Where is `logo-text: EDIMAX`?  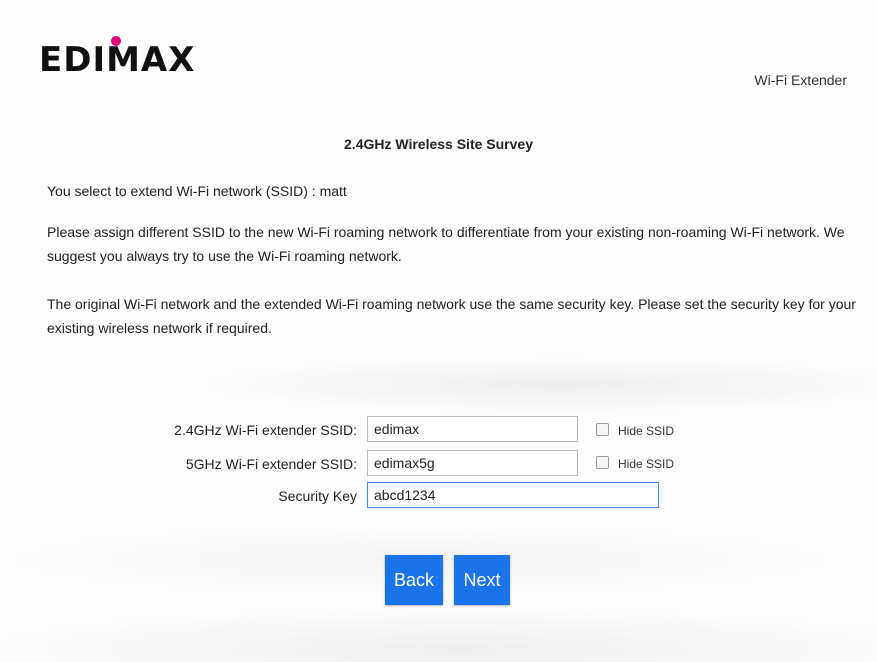 logo-text: EDIMAX is located at coordinates (117, 60).